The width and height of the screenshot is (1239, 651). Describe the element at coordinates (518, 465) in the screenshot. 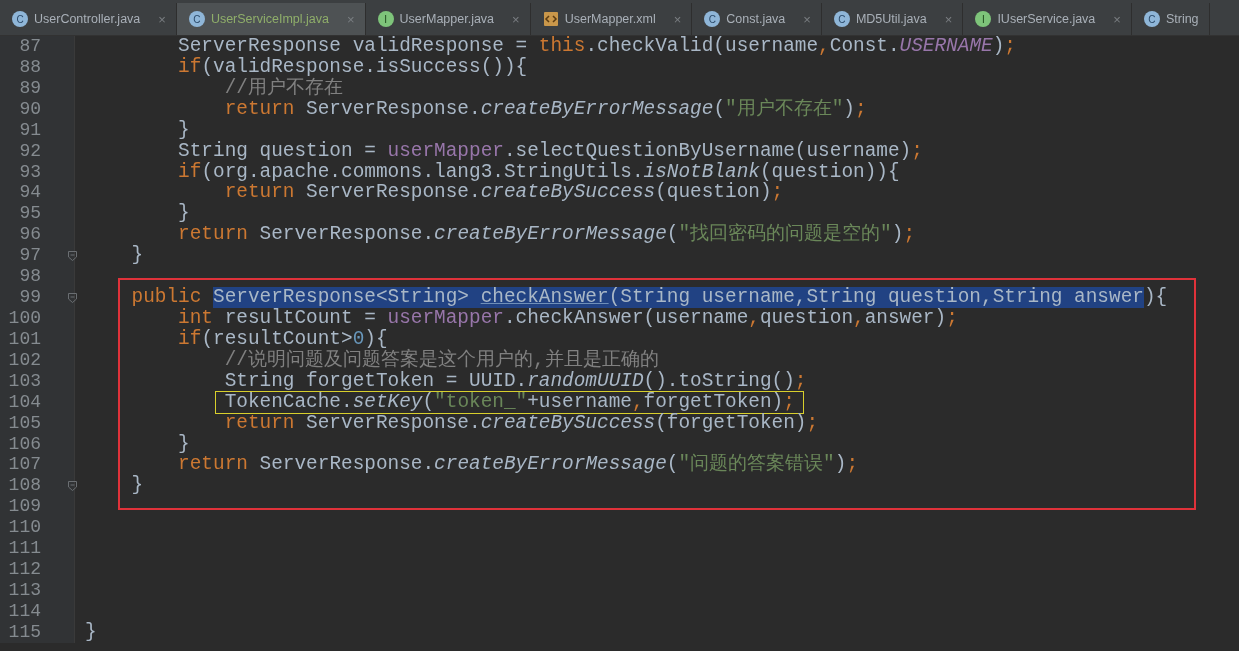

I see `code-line: return ServerResponse.createByErrorMessage("问题的答案错误");` at that location.